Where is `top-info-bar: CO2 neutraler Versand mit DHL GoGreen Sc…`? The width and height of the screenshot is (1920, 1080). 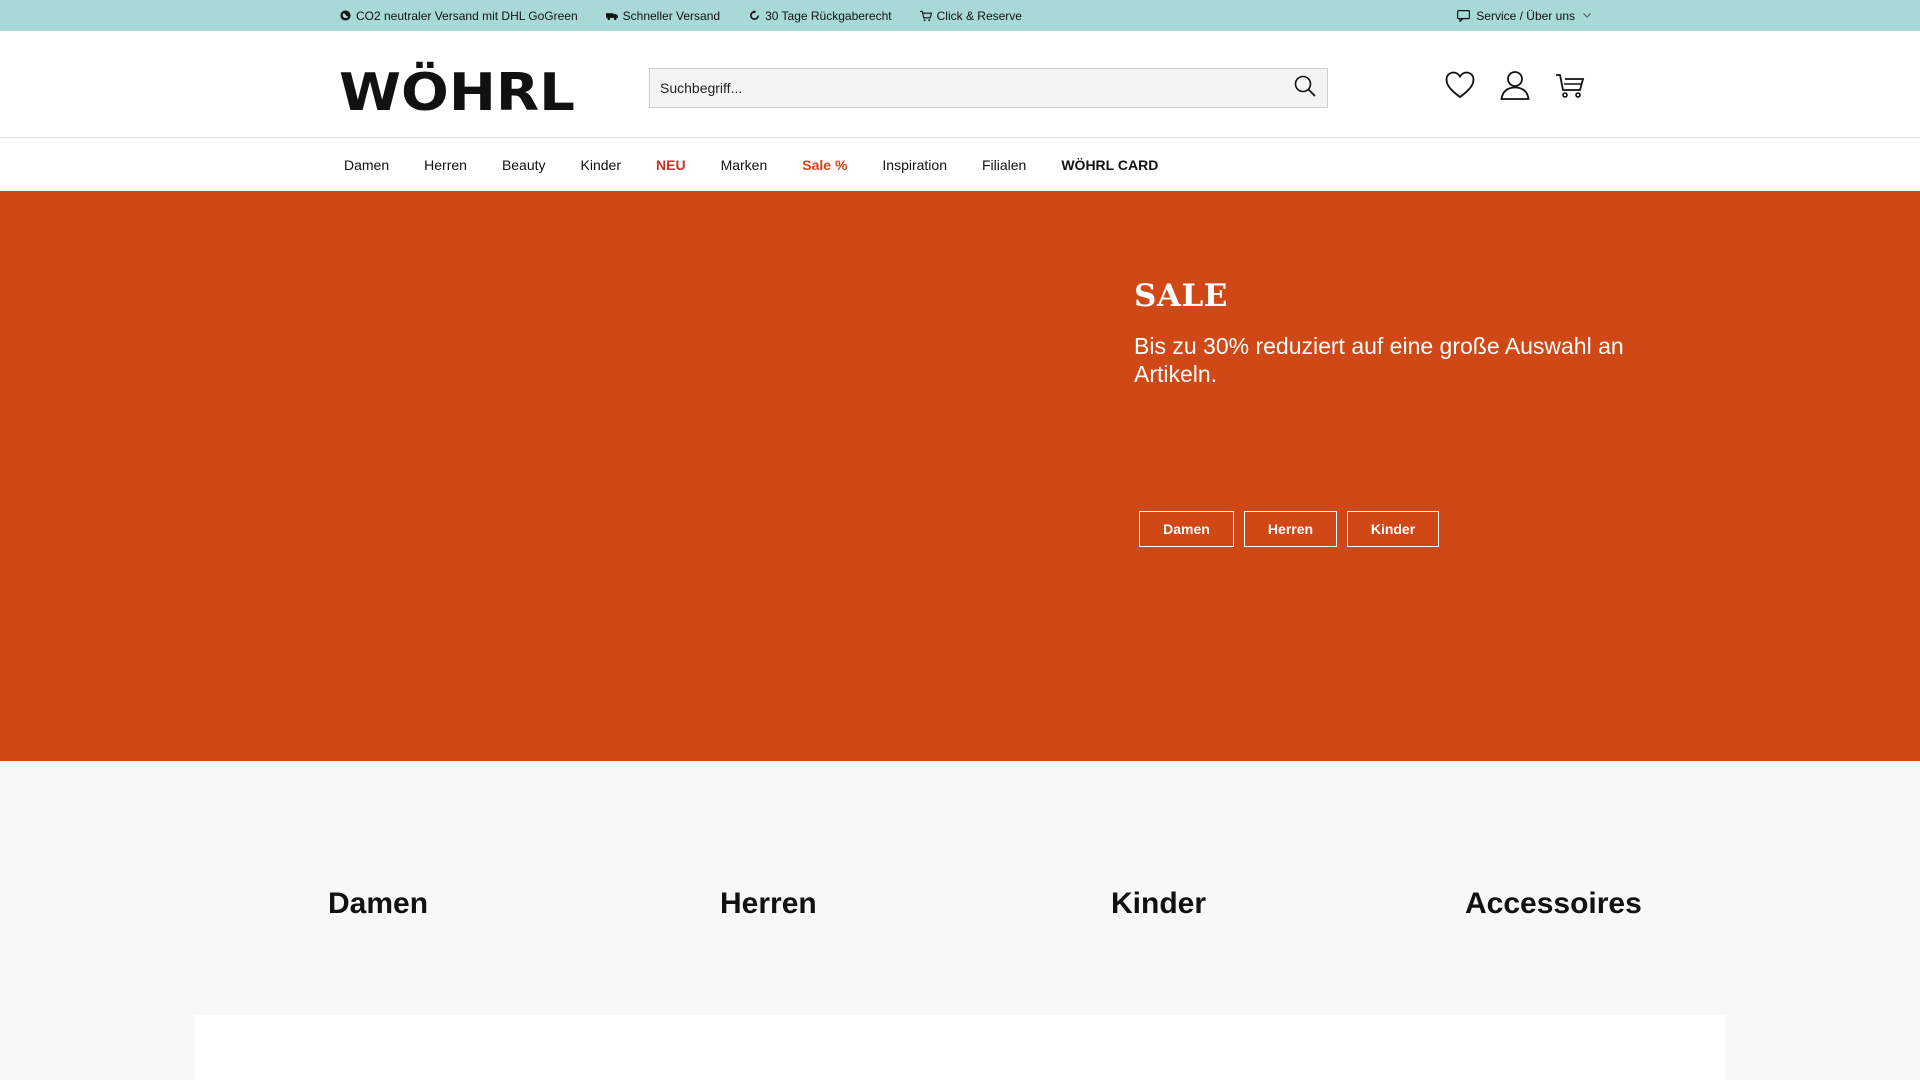 top-info-bar: CO2 neutraler Versand mit DHL GoGreen Sc… is located at coordinates (960, 15).